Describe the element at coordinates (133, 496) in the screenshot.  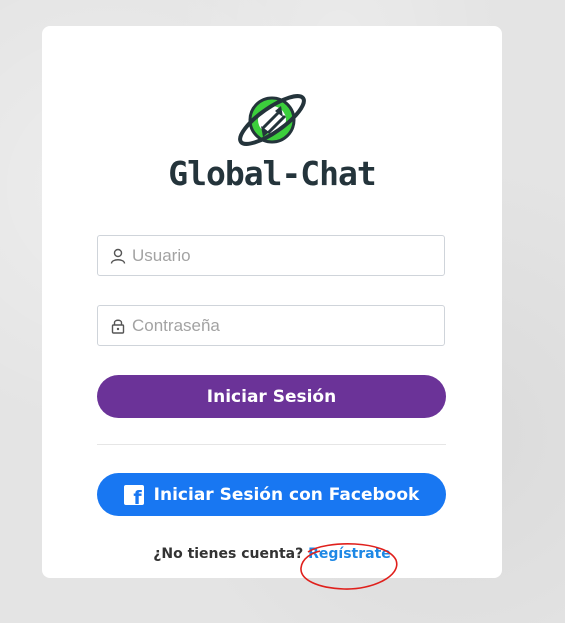
I see `facebook-icon: f` at that location.